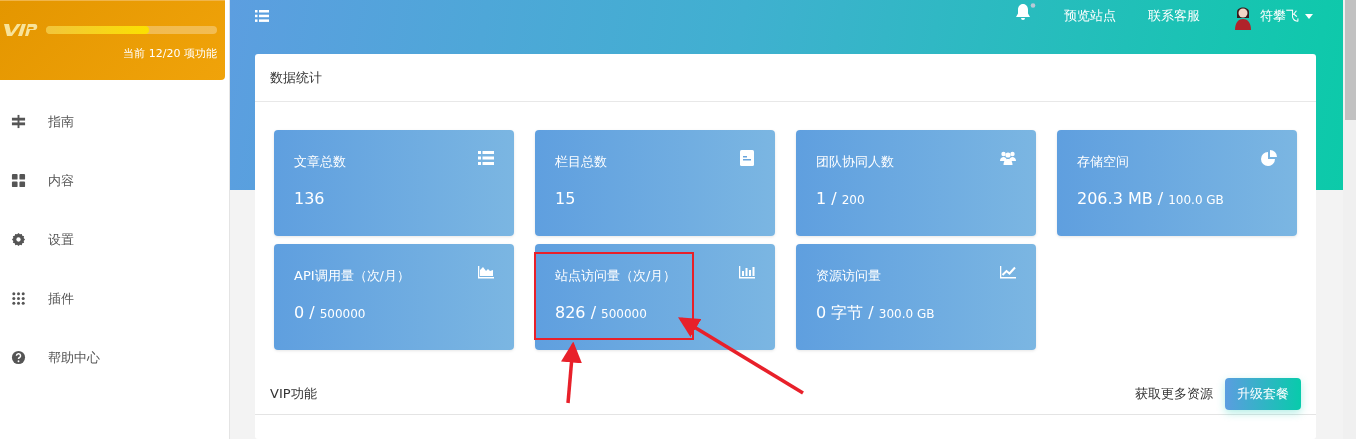 The height and width of the screenshot is (439, 1356). What do you see at coordinates (1269, 158) in the screenshot?
I see `pie-chart-icon` at bounding box center [1269, 158].